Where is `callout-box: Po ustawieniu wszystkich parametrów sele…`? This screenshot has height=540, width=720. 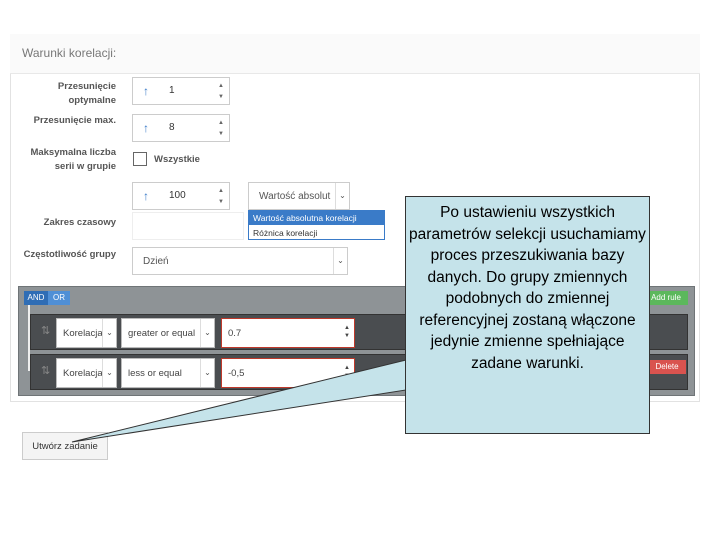
callout-box: Po ustawieniu wszystkich parametrów sele… is located at coordinates (527, 315).